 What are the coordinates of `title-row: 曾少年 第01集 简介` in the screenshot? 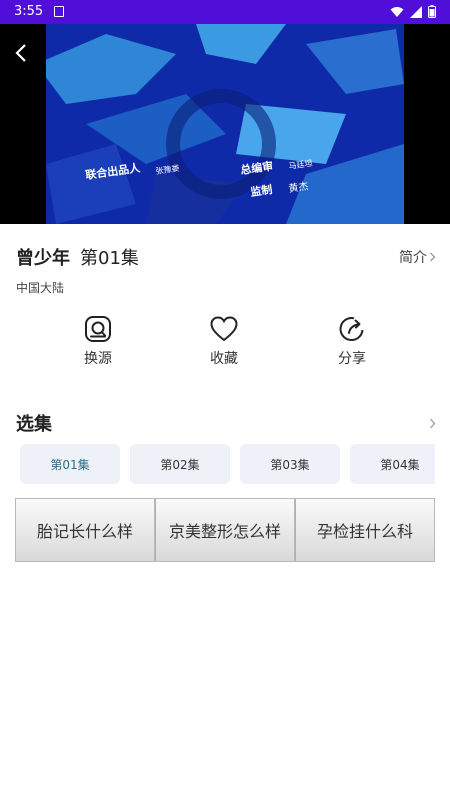 It's located at (226, 257).